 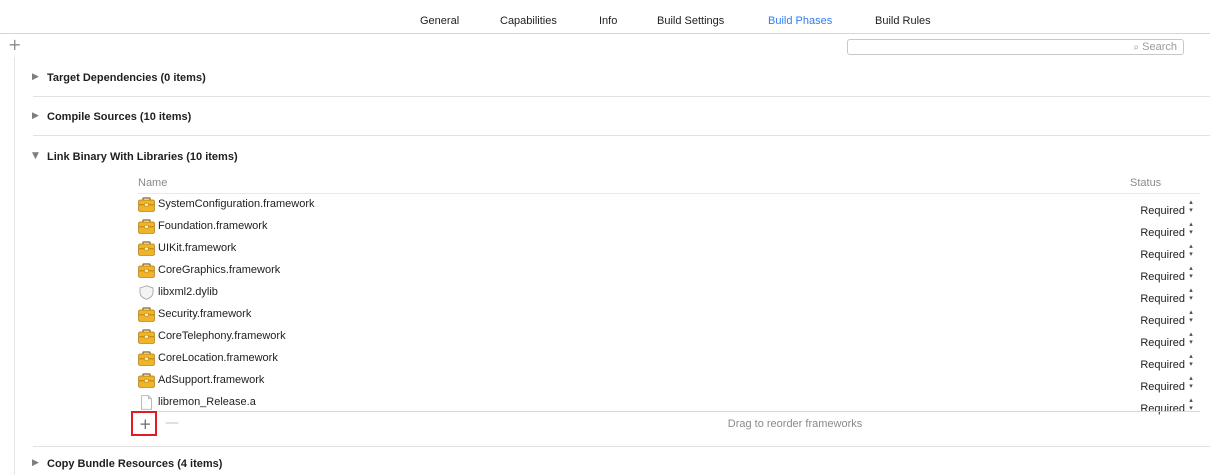 I want to click on library-name: CoreGraphics.framework, so click(x=219, y=270).